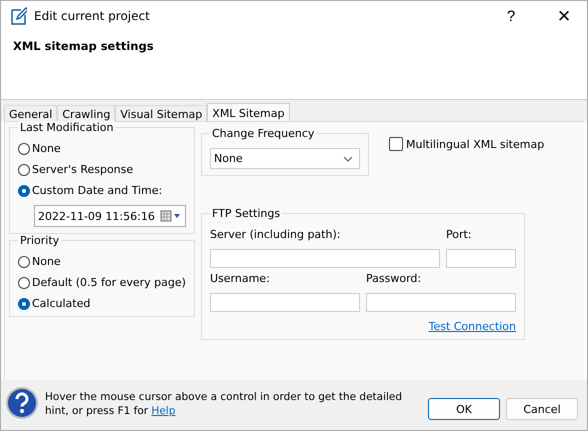  I want to click on field-label: Server (including path):, so click(276, 234).